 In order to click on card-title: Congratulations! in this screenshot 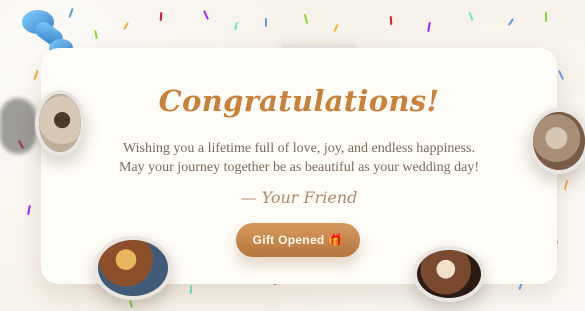, I will do `click(299, 101)`.